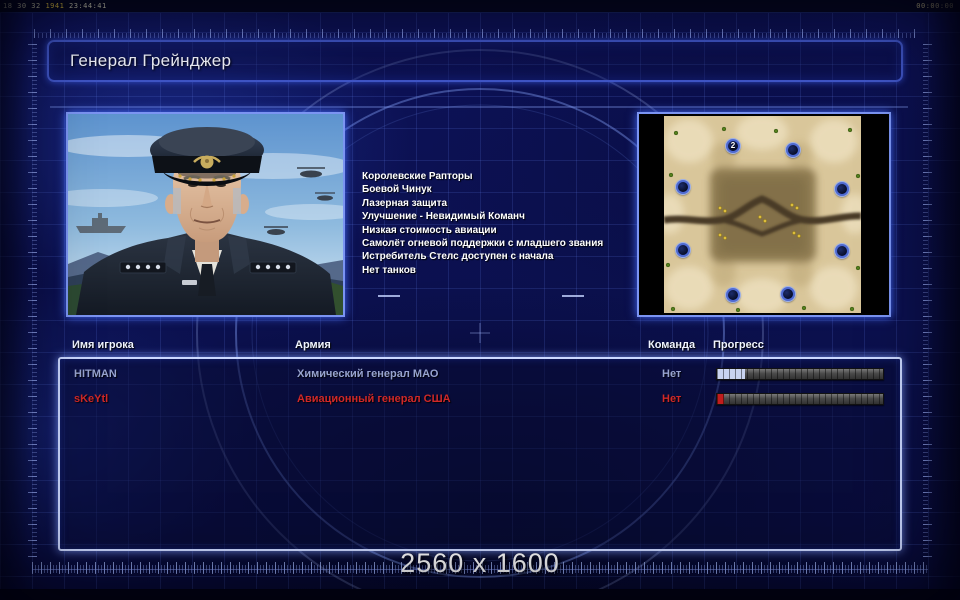 The height and width of the screenshot is (600, 960). I want to click on column-header-progress: Прогресс, so click(738, 345).